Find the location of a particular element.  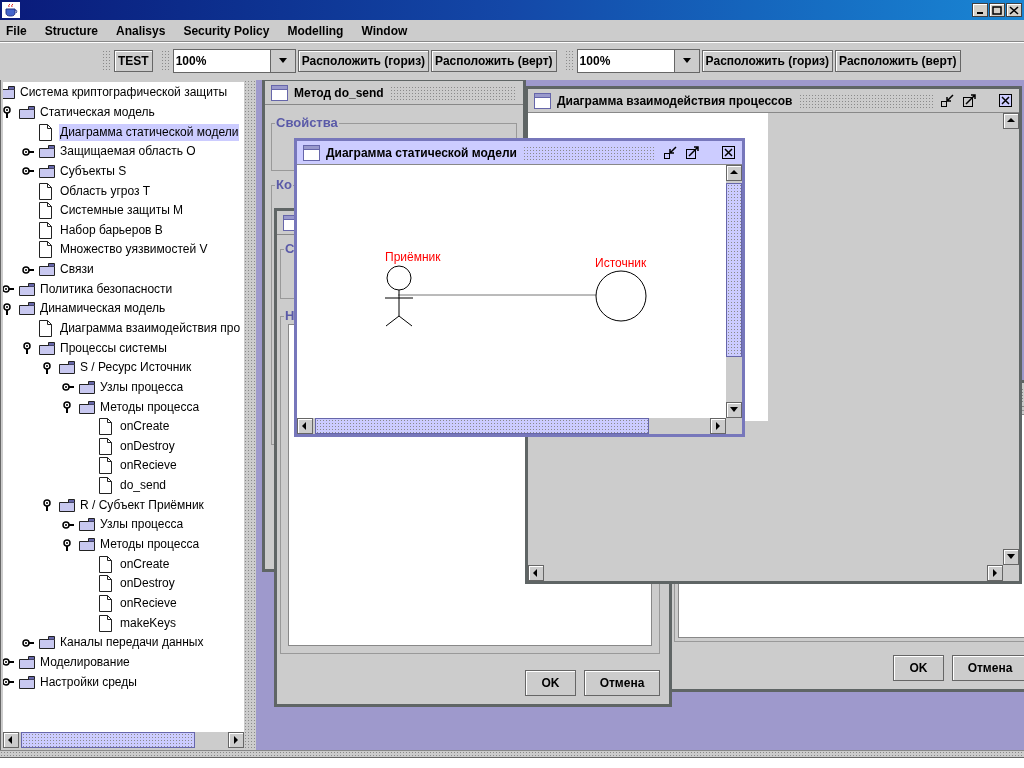

tree-item: Система криптографической защиты is located at coordinates (124, 93).